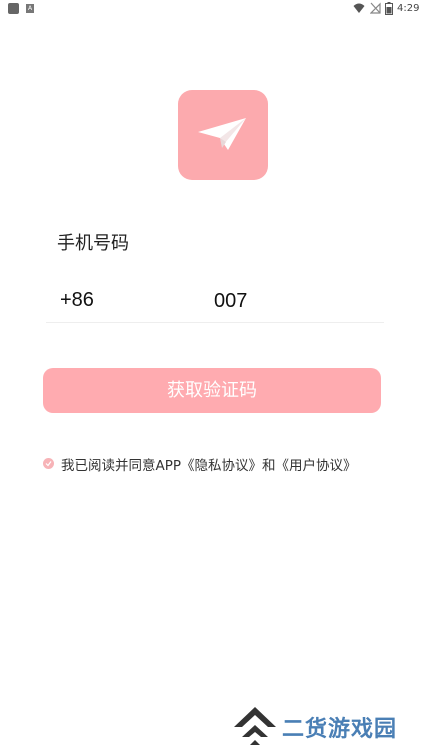 The width and height of the screenshot is (423, 752). What do you see at coordinates (359, 9) in the screenshot?
I see `wifi-icon` at bounding box center [359, 9].